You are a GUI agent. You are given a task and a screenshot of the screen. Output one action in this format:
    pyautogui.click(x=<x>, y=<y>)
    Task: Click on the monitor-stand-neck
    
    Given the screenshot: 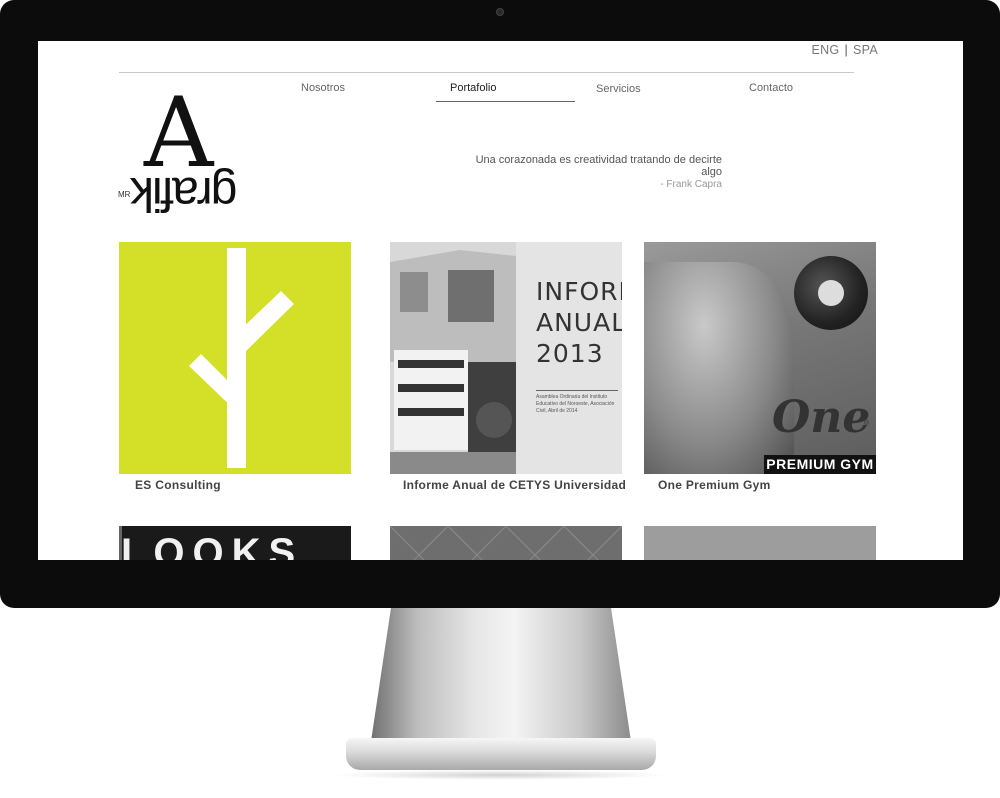 What is the action you would take?
    pyautogui.click(x=501, y=678)
    